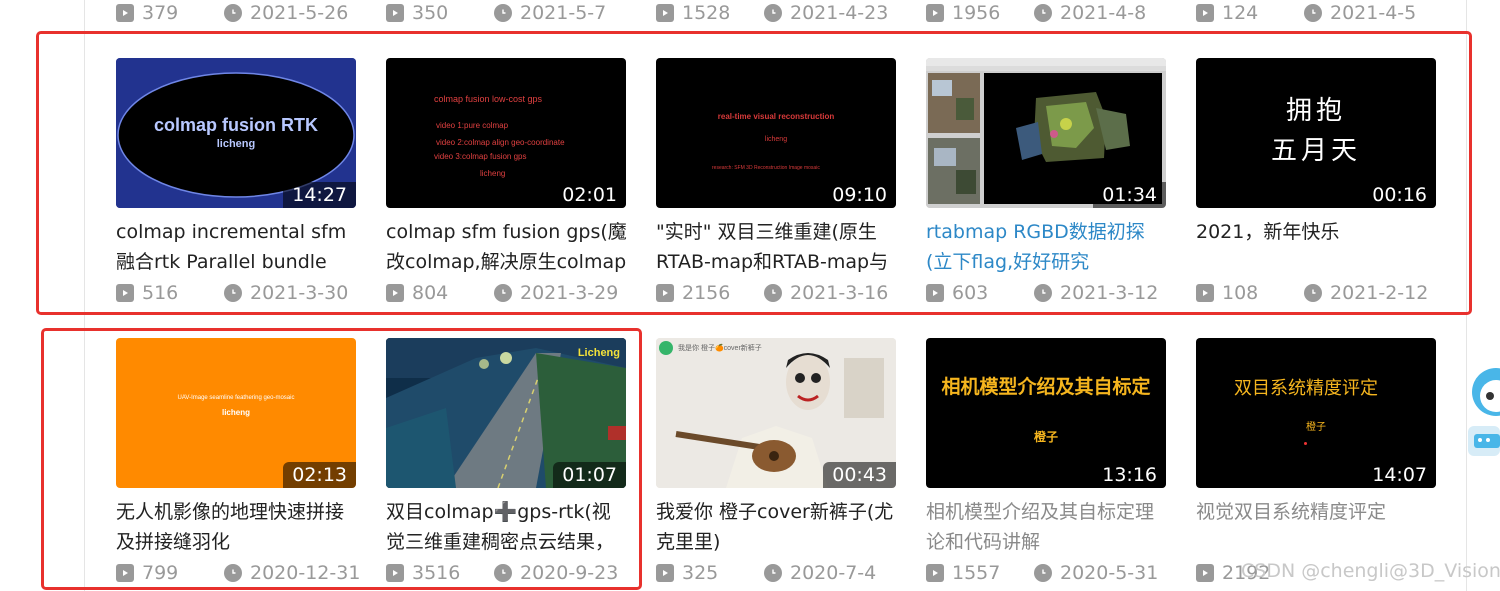 This screenshot has height=591, width=1500. What do you see at coordinates (147, 13) in the screenshot?
I see `video-views: 379` at bounding box center [147, 13].